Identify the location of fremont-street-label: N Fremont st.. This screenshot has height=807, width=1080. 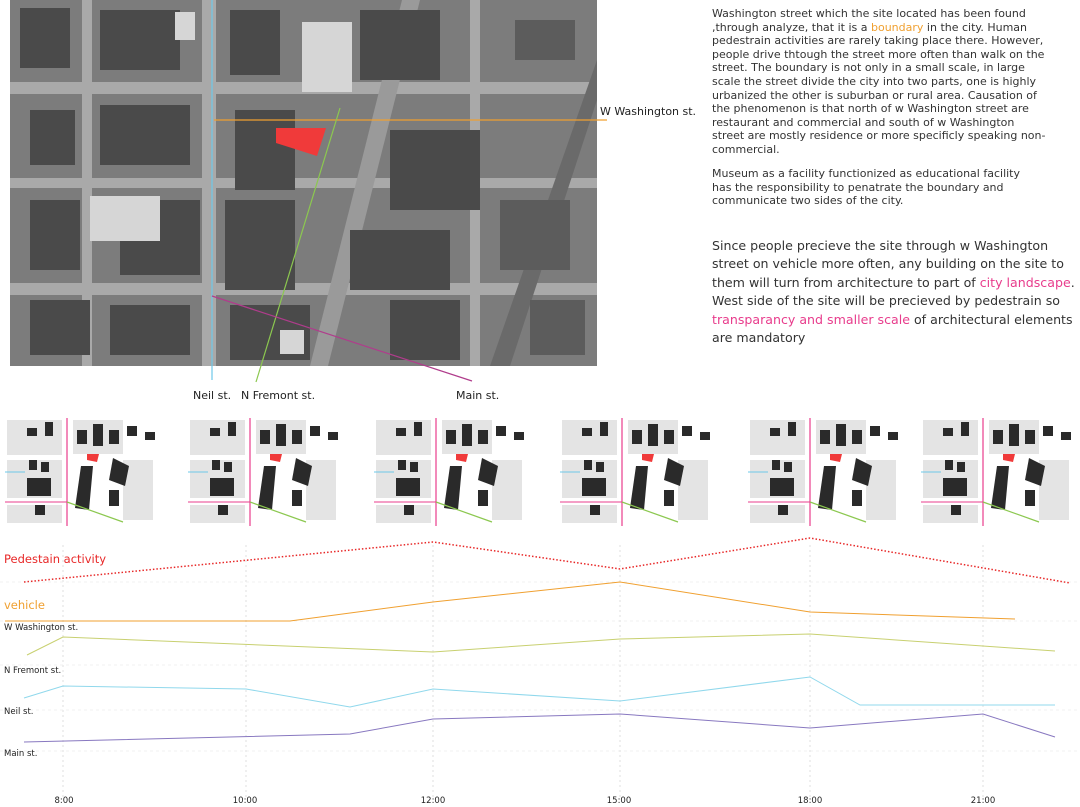
(278, 395).